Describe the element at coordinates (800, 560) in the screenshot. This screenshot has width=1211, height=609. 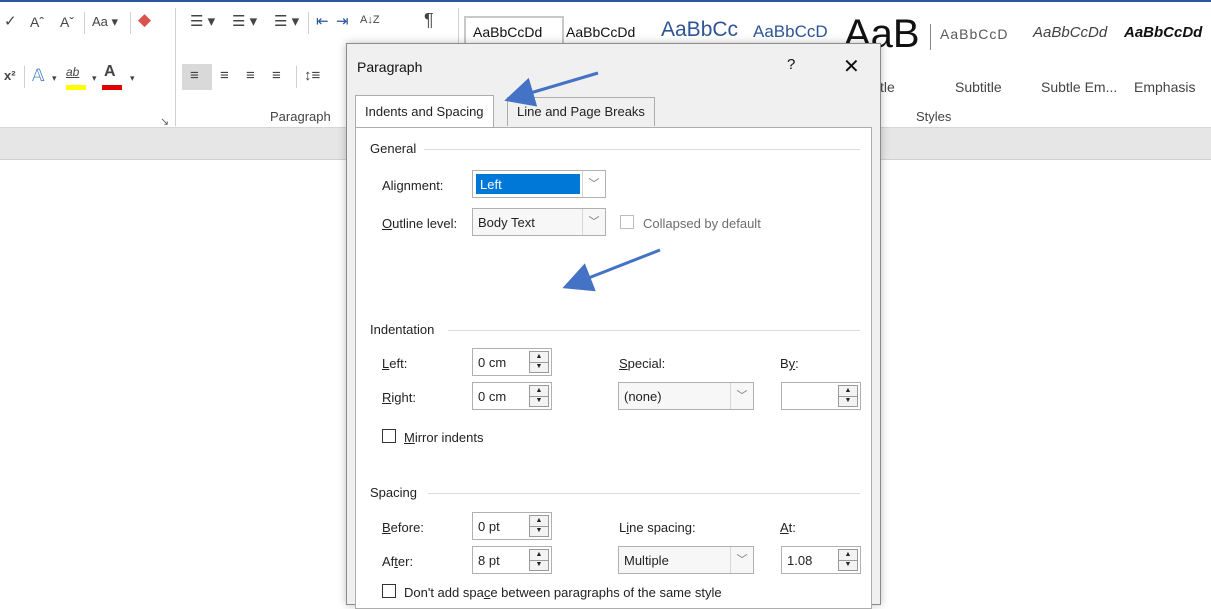
I see `at-value: 1.08` at that location.